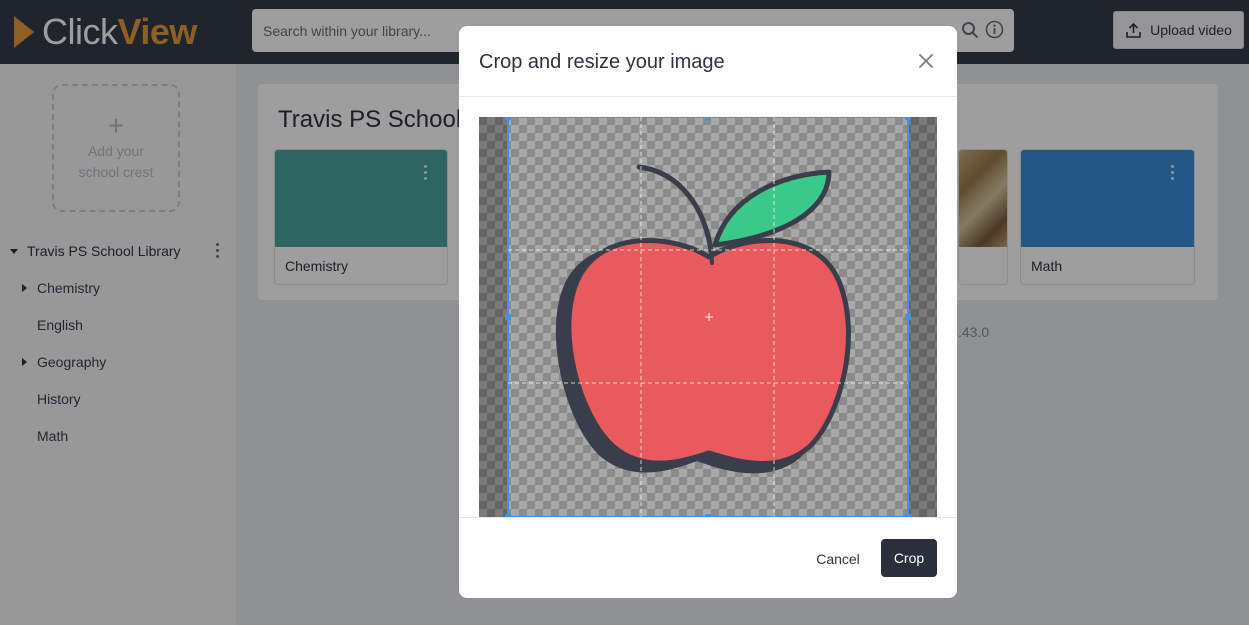 The height and width of the screenshot is (625, 1249). What do you see at coordinates (926, 61) in the screenshot?
I see `close-icon` at bounding box center [926, 61].